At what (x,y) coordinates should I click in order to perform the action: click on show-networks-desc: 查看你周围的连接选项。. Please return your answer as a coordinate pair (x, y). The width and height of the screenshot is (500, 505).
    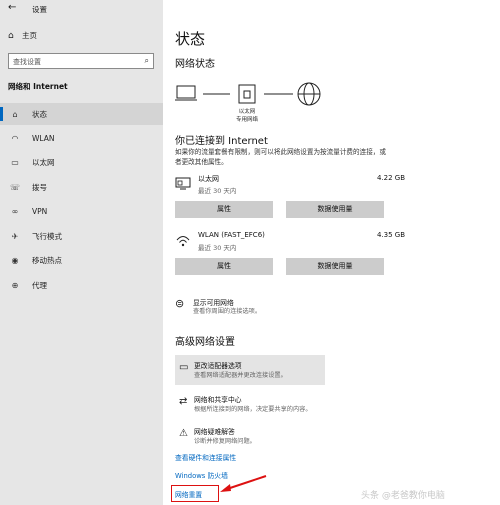
    Looking at the image, I should click on (227, 311).